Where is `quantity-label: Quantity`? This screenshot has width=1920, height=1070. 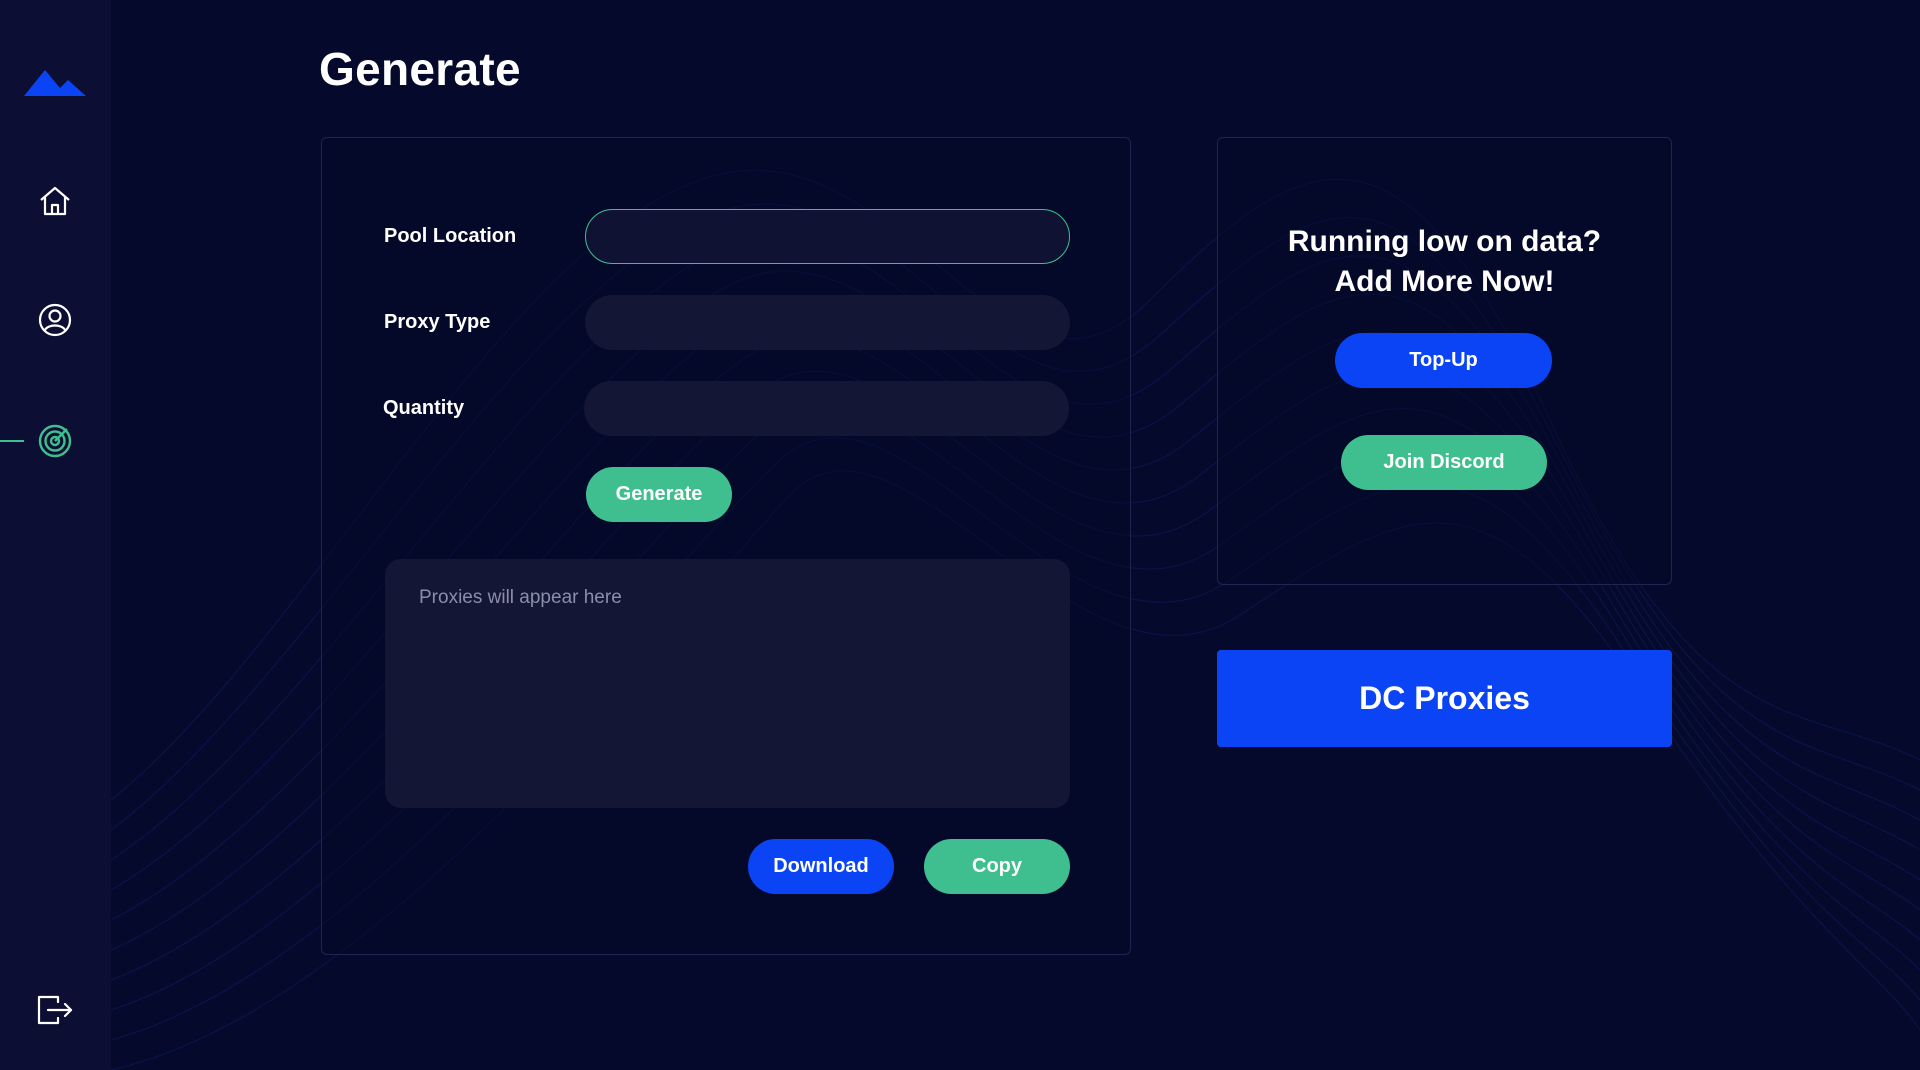
quantity-label: Quantity is located at coordinates (424, 408).